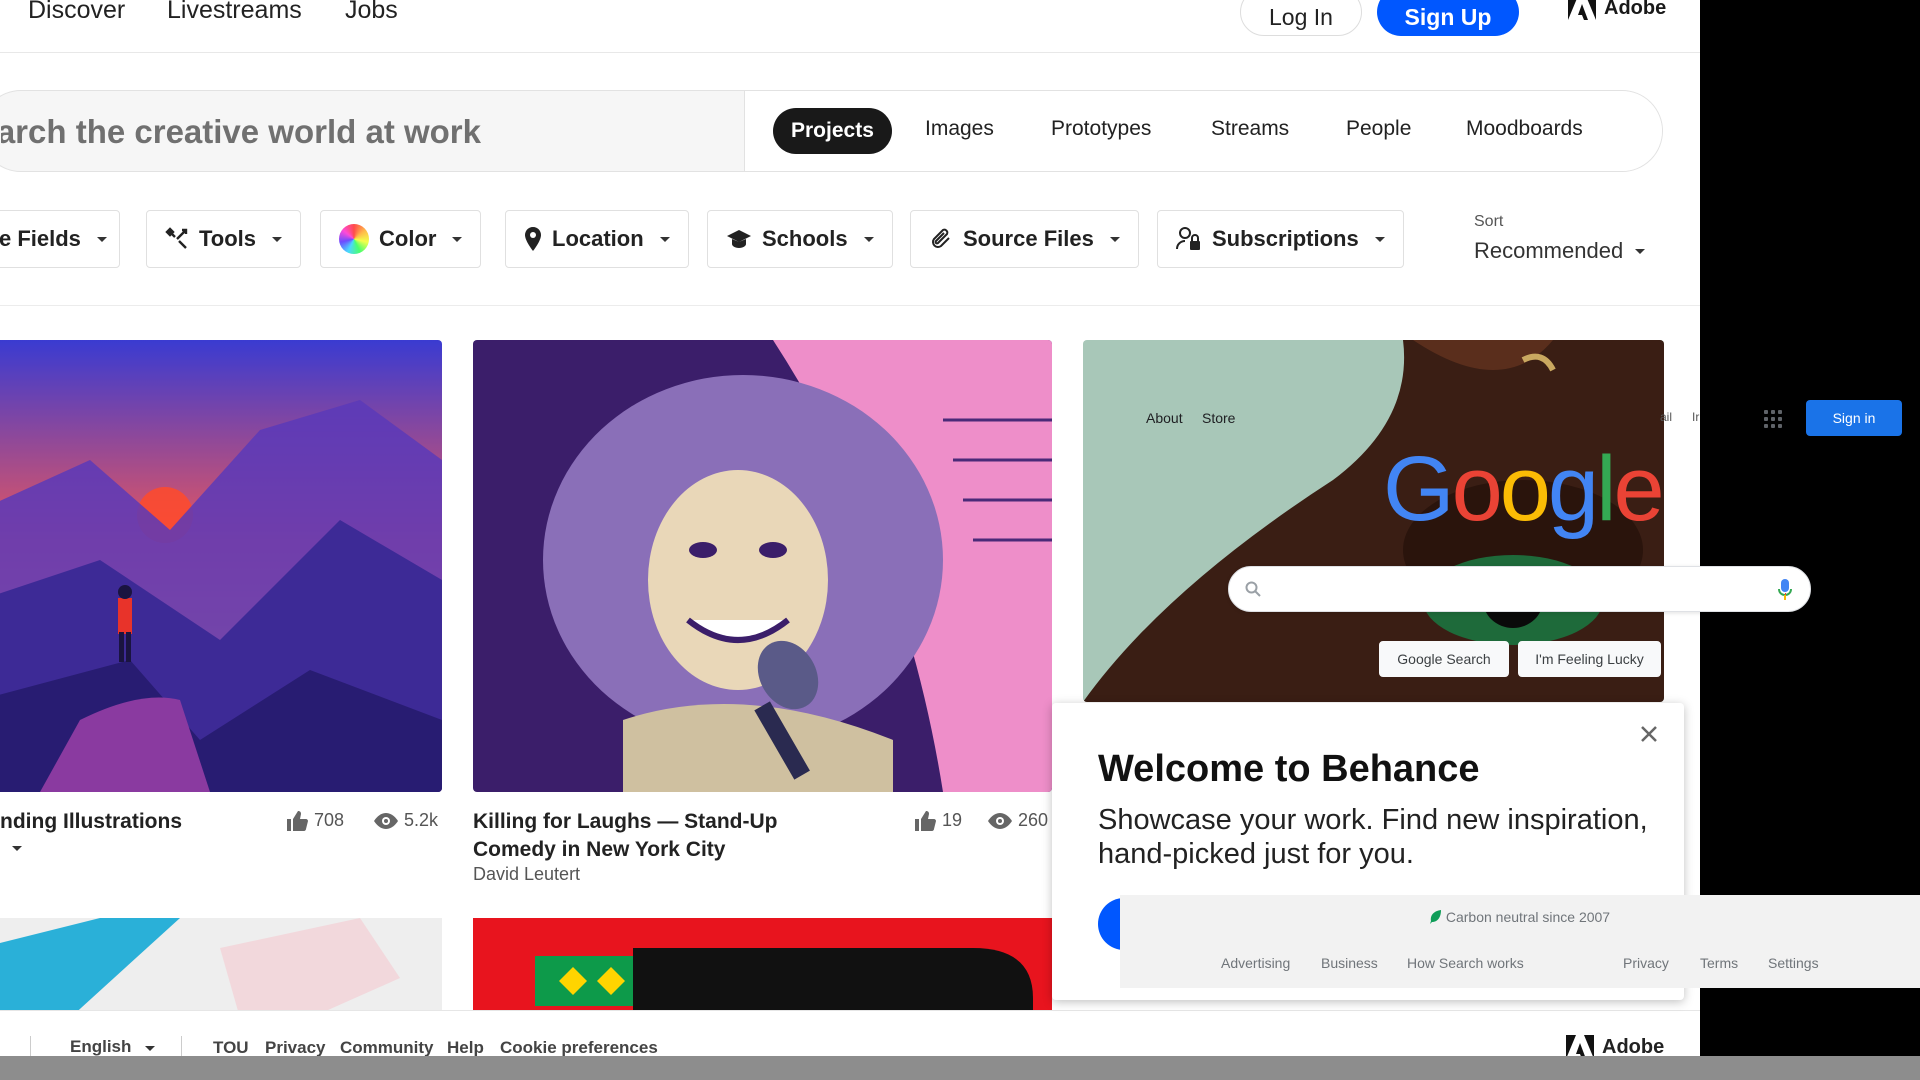 This screenshot has height=1080, width=1920. What do you see at coordinates (1250, 129) in the screenshot?
I see `tab-streams: Streams` at bounding box center [1250, 129].